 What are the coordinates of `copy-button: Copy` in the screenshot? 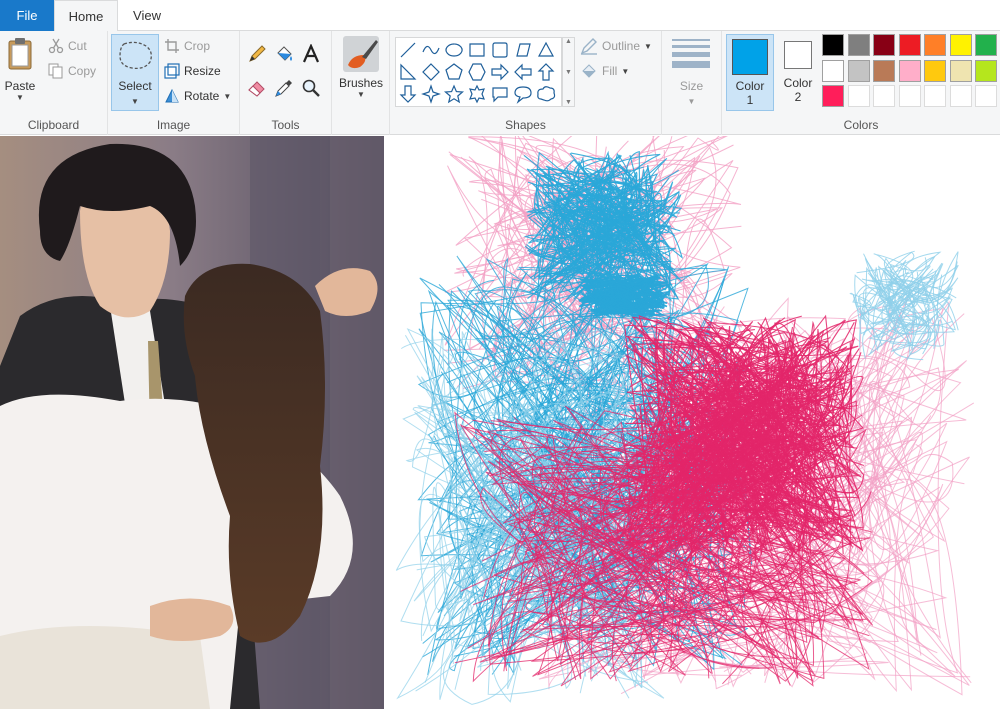 It's located at (72, 71).